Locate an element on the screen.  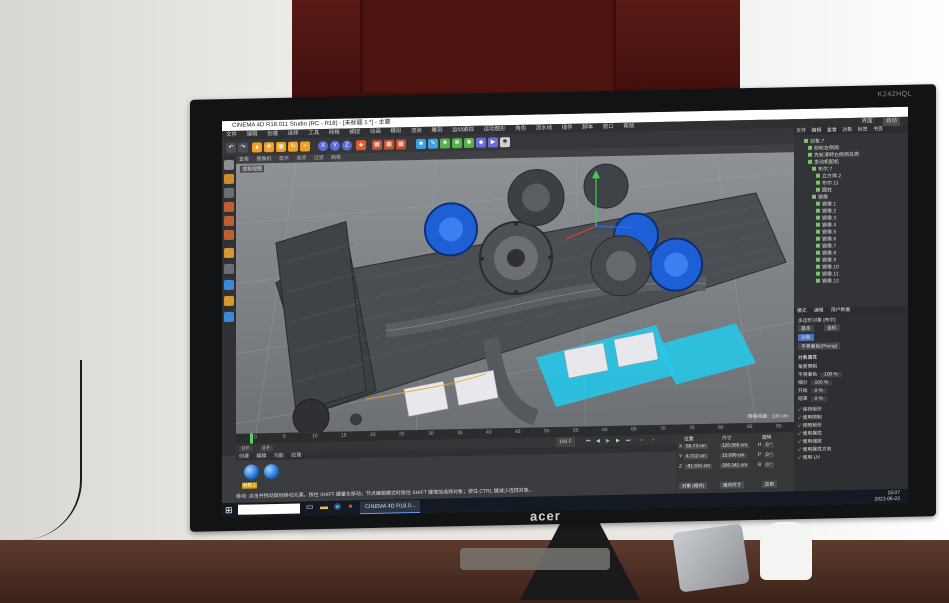
menu-item: 脚本 is located at coordinates (587, 127).